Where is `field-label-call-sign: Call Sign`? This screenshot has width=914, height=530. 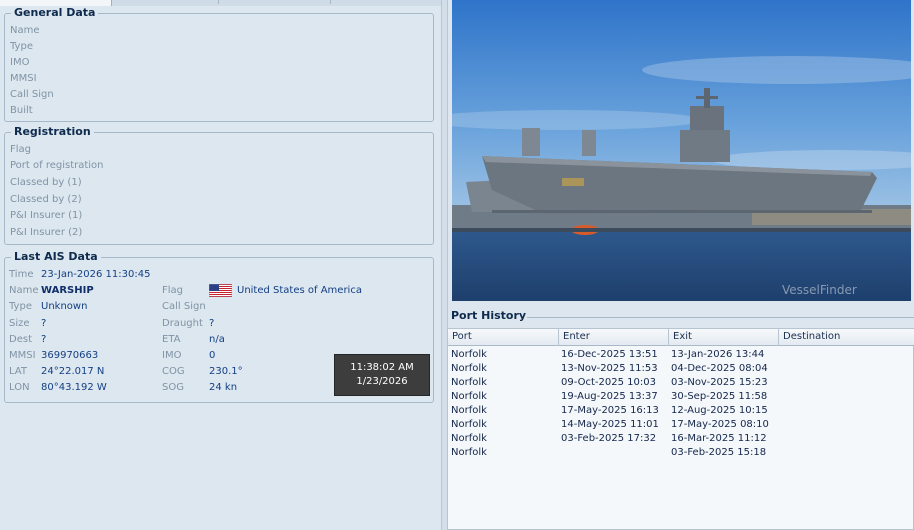 field-label-call-sign: Call Sign is located at coordinates (32, 94).